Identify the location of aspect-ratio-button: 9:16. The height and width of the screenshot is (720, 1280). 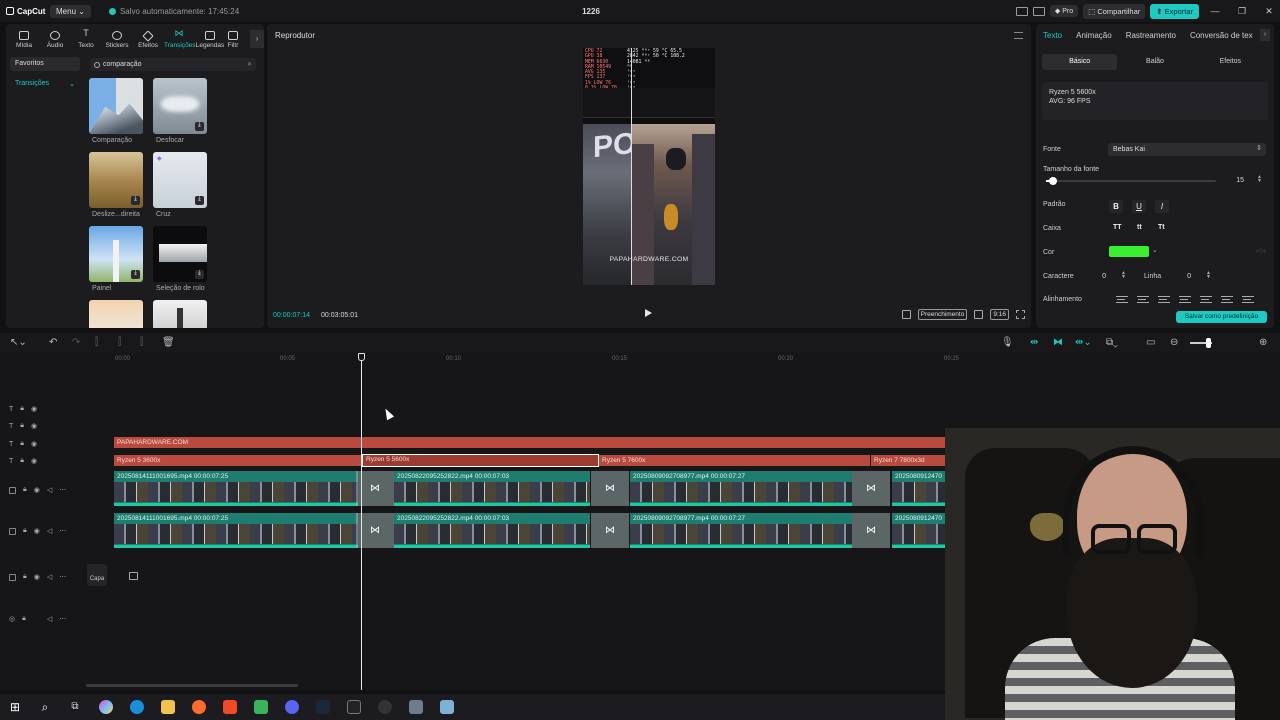
(999, 314).